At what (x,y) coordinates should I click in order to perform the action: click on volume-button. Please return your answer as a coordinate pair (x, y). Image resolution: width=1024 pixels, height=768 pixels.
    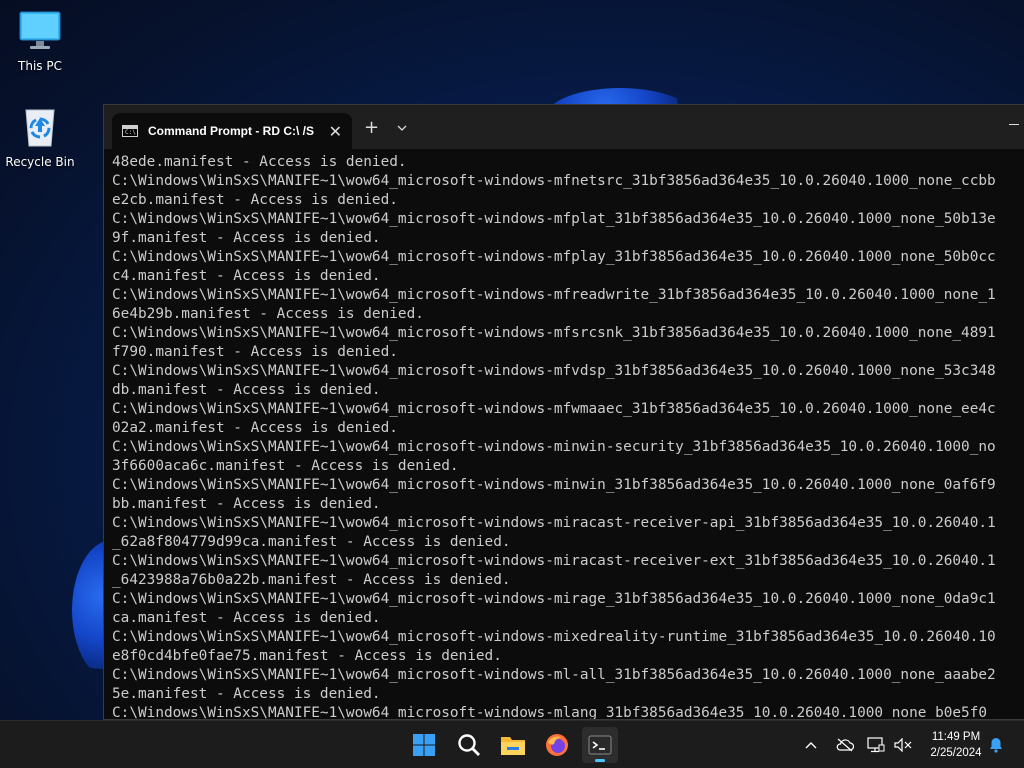
    Looking at the image, I should click on (903, 744).